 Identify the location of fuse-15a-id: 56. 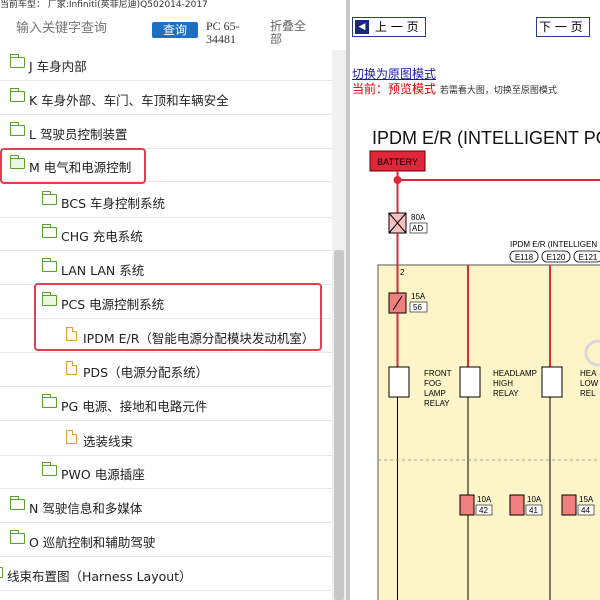
(417, 307).